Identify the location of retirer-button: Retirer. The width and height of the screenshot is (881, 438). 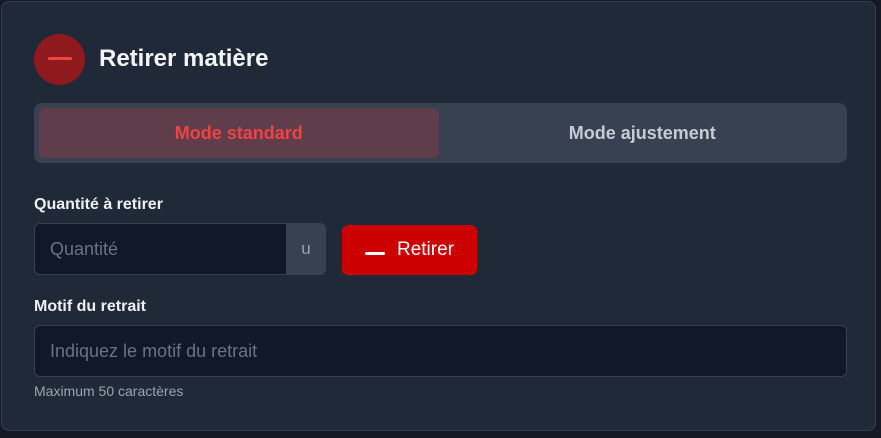
(409, 250).